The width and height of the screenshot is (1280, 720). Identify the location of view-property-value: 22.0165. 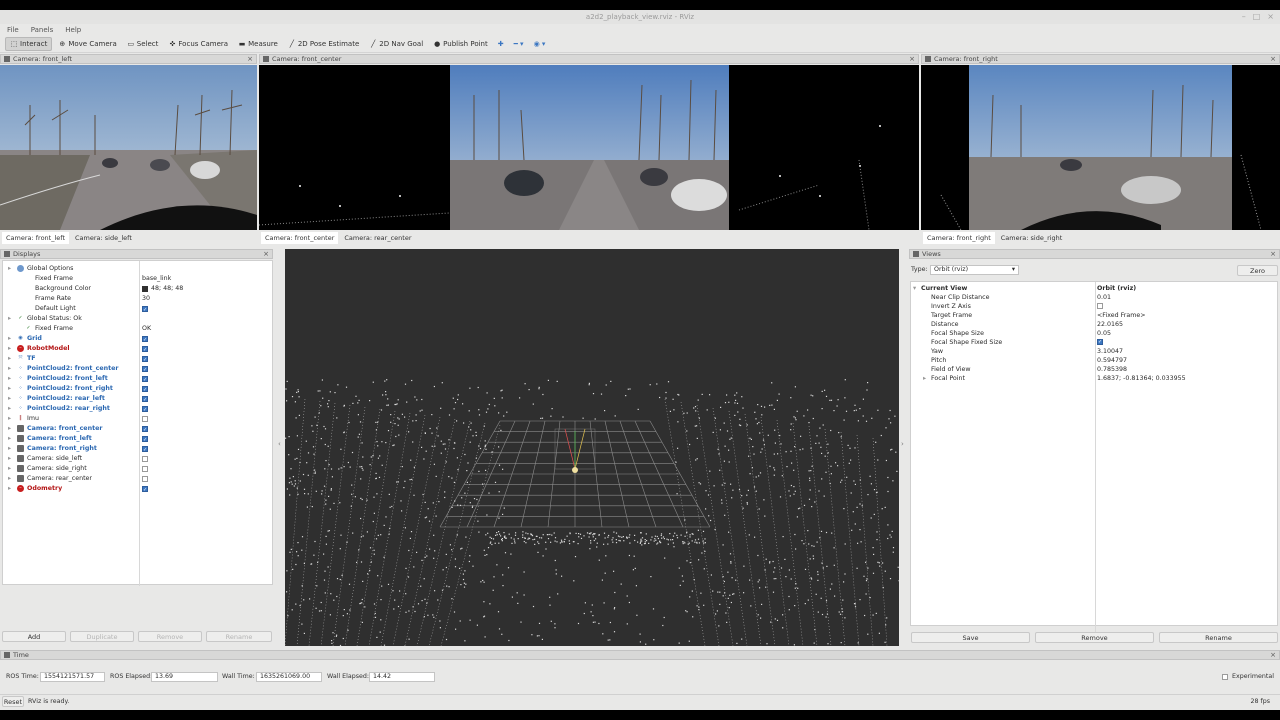
(1110, 324).